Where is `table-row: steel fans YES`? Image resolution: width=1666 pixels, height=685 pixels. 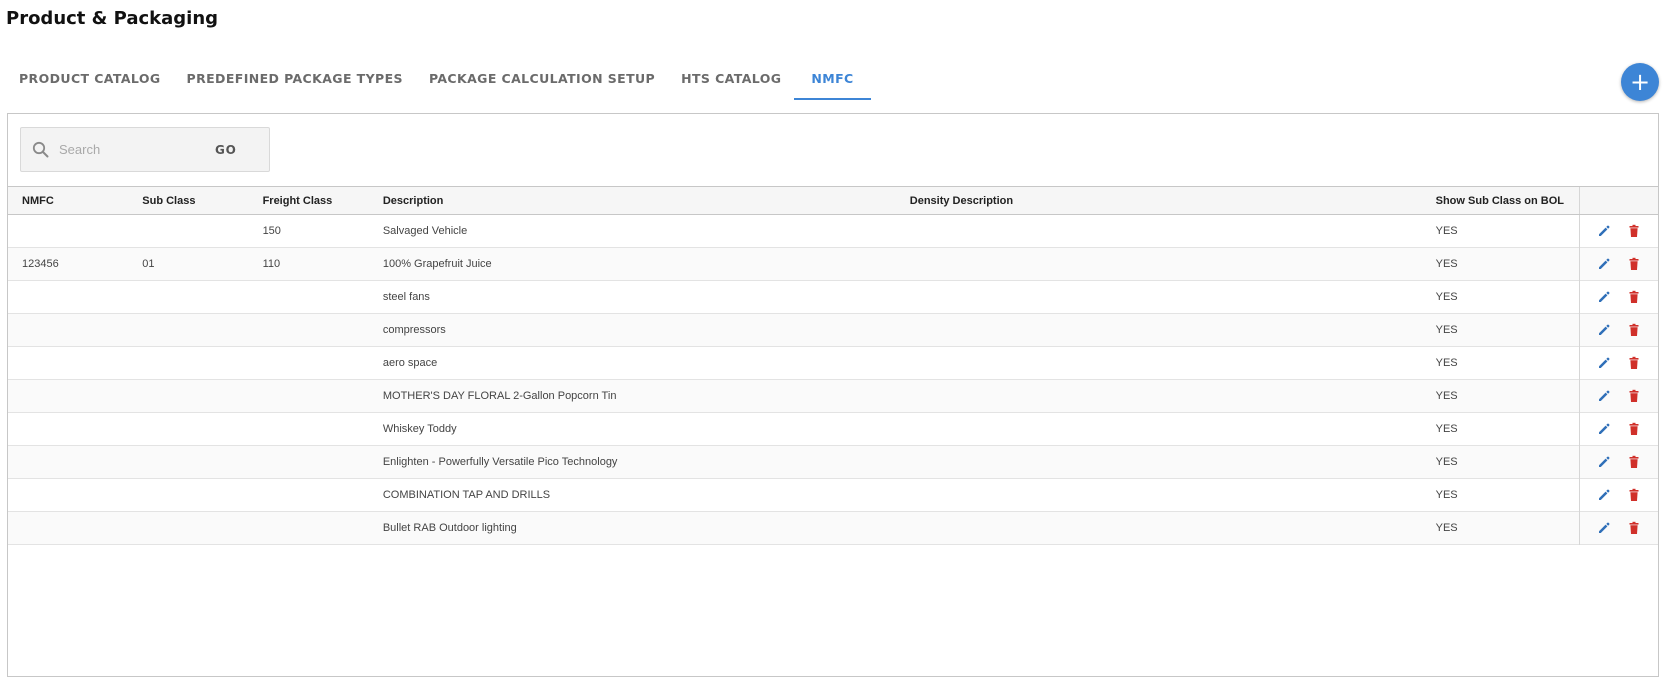 table-row: steel fans YES is located at coordinates (833, 297).